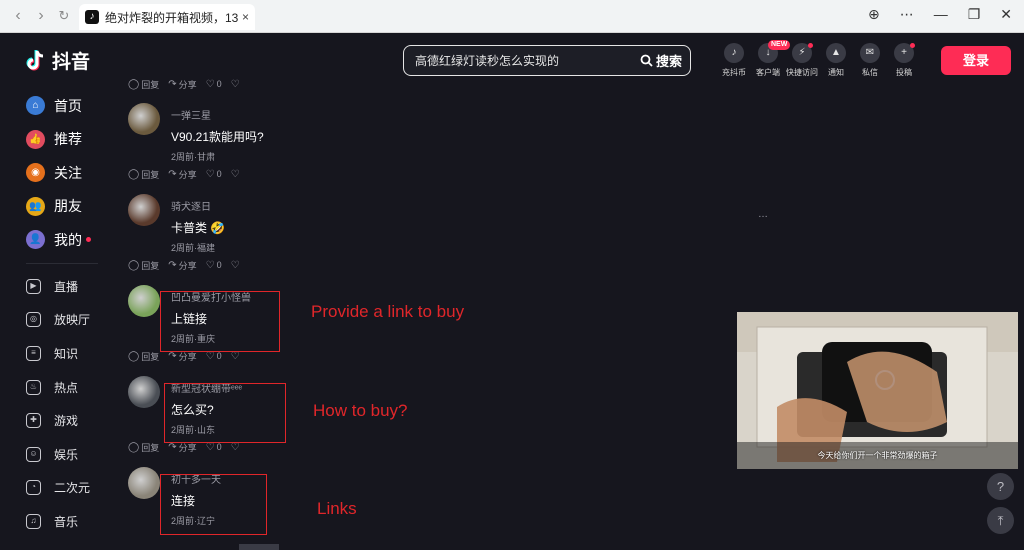  I want to click on douyin-logo-icon, so click(35, 59).